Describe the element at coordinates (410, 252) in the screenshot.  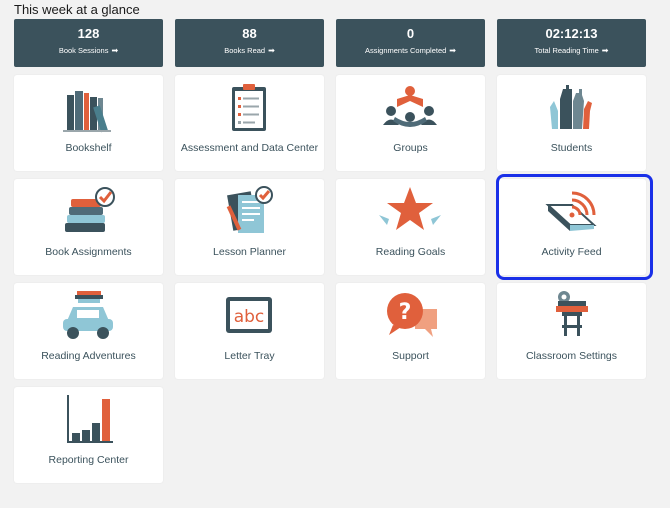
I see `tile-label: Reading Goals` at that location.